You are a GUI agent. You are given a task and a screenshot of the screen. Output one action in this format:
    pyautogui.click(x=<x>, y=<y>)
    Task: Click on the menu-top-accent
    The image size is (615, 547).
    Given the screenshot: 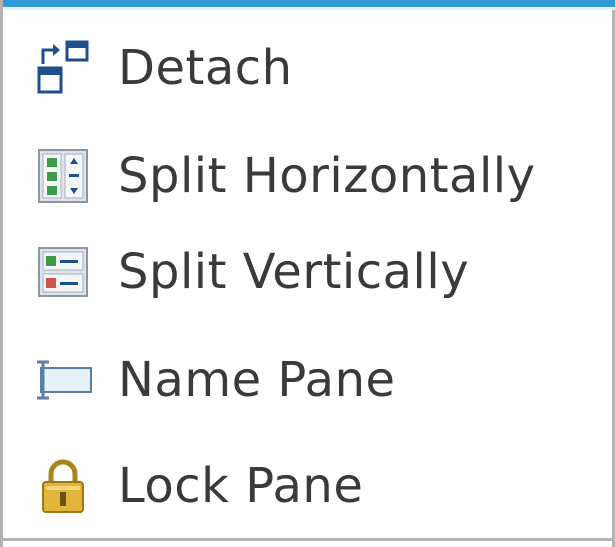 What is the action you would take?
    pyautogui.click(x=309, y=3)
    